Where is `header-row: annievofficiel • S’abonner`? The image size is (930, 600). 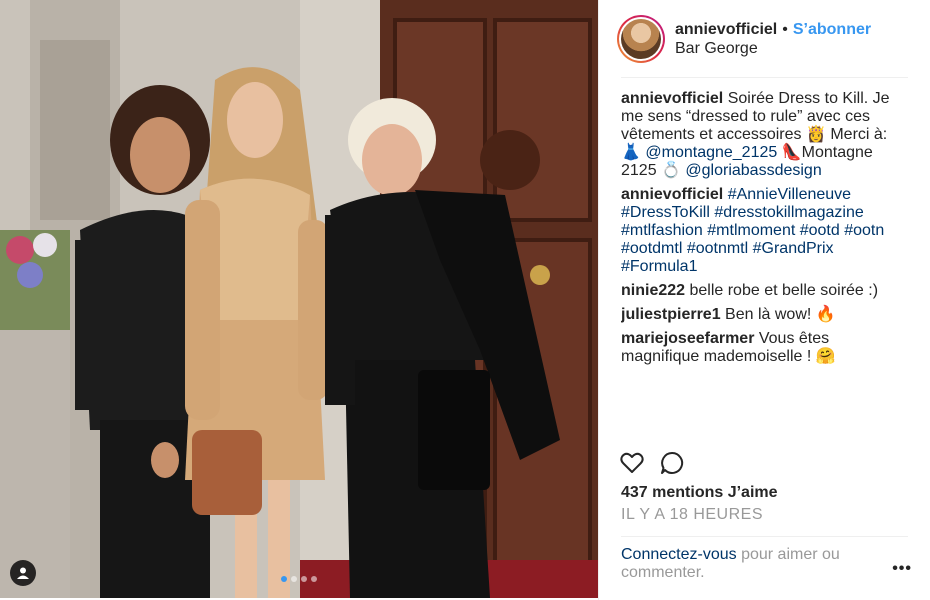
header-row: annievofficiel • S’abonner is located at coordinates (773, 30).